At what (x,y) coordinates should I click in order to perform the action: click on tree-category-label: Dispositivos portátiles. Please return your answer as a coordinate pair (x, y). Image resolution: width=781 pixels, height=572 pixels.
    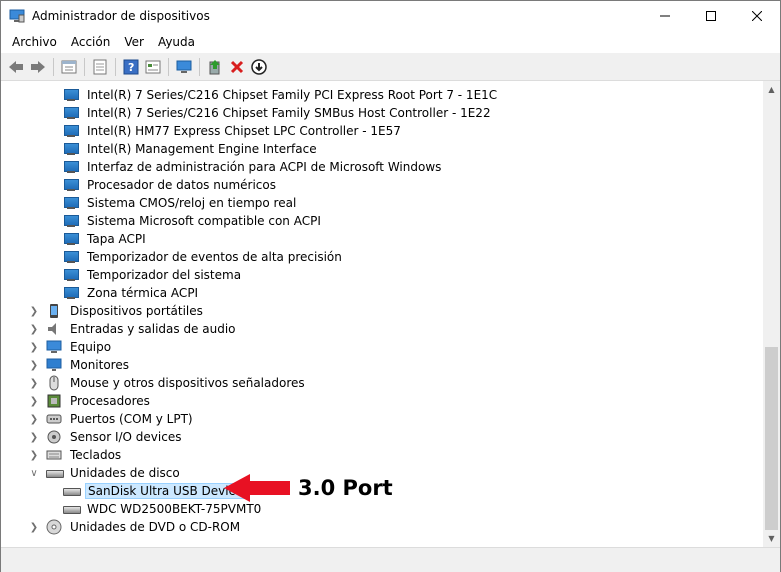
    Looking at the image, I should click on (136, 311).